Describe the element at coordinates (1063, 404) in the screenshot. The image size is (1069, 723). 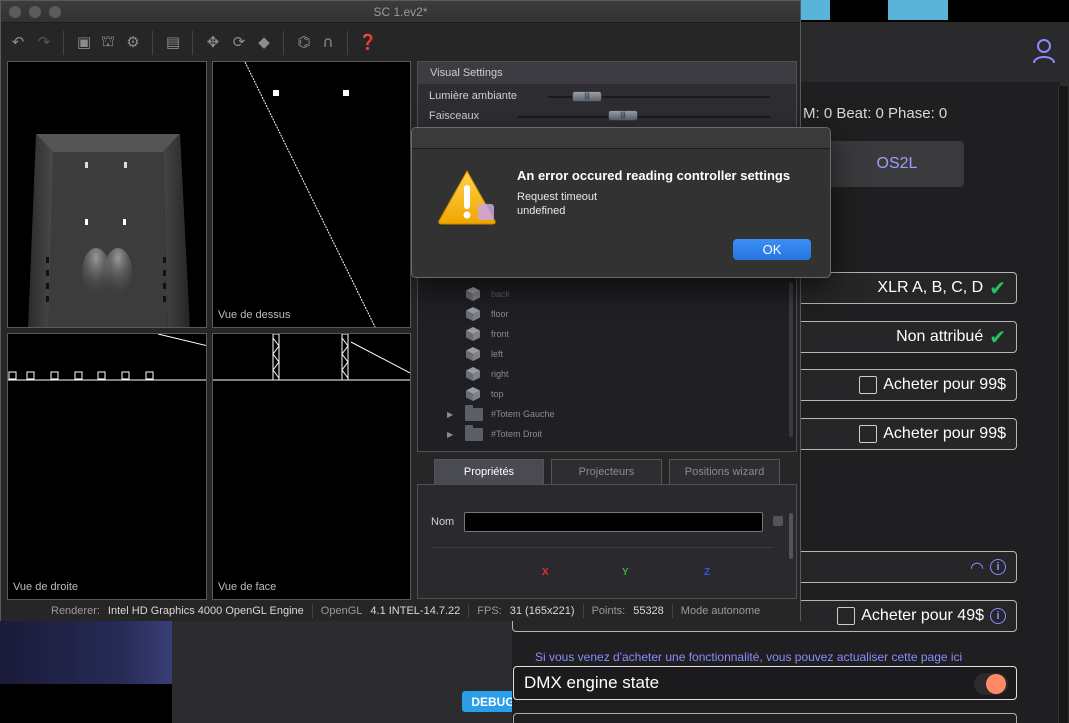
I see `background-scrollbar` at that location.